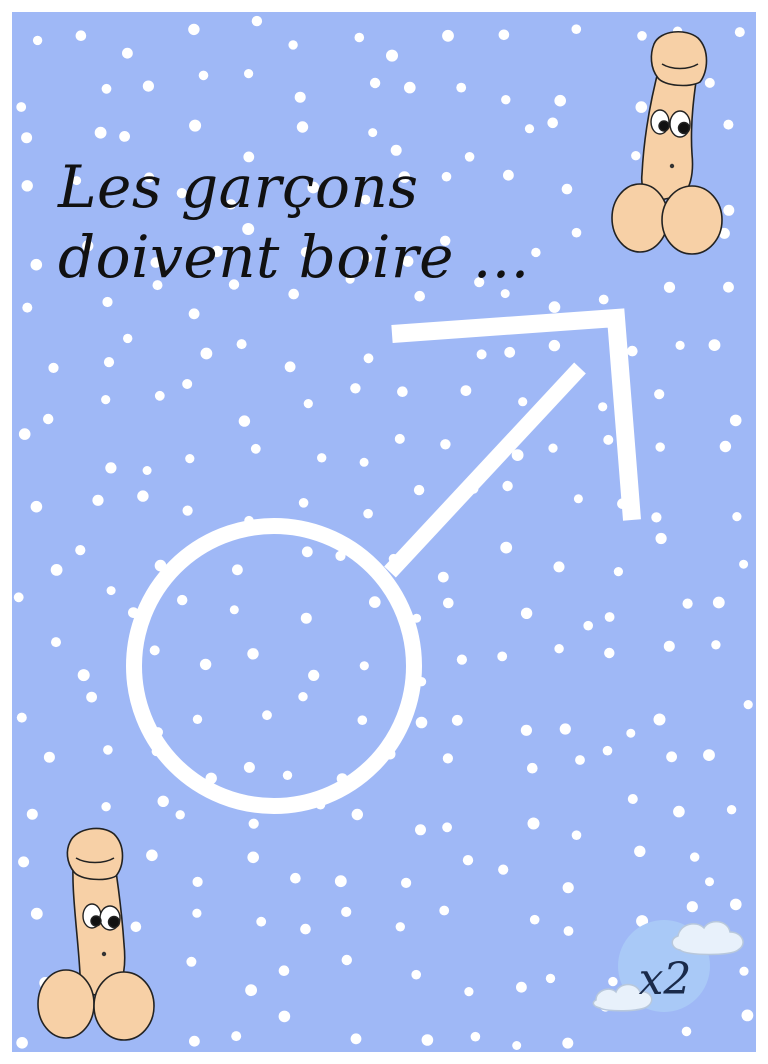 This screenshot has height=1064, width=768. Describe the element at coordinates (667, 143) in the screenshot. I see `mascot-top-icon` at that location.